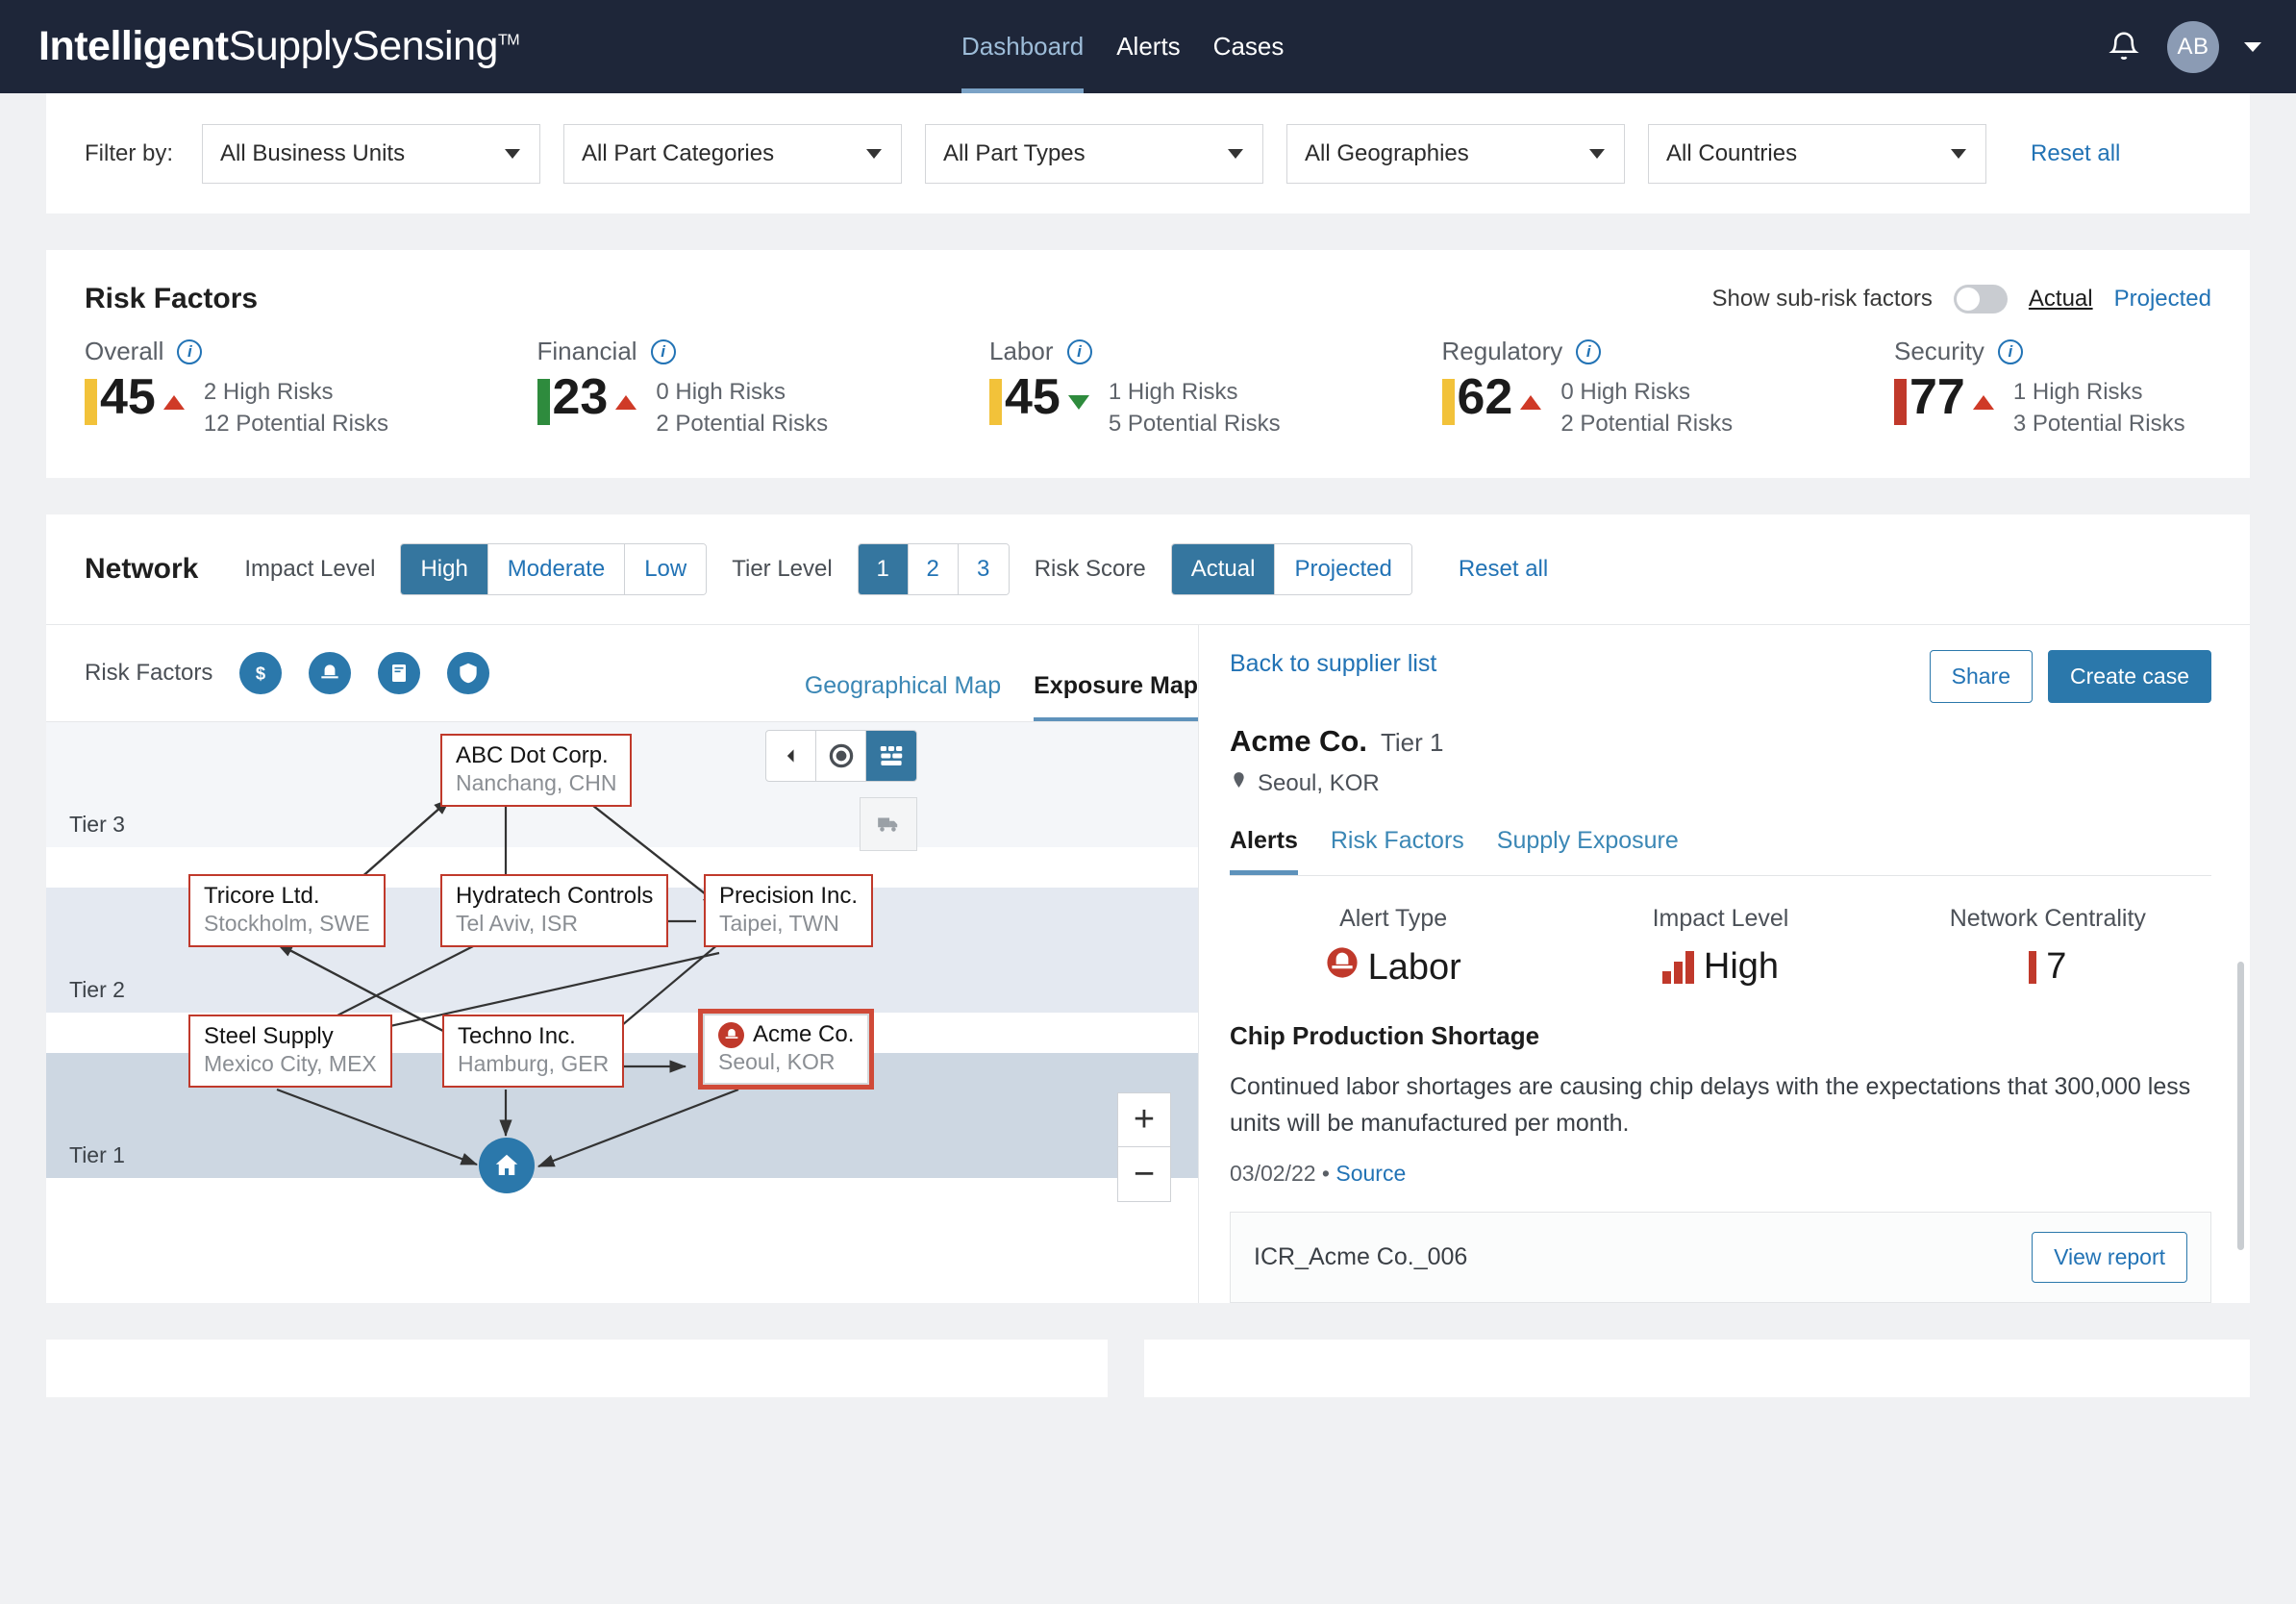 Image resolution: width=2296 pixels, height=1604 pixels. I want to click on alert-source-link: Source, so click(1370, 1173).